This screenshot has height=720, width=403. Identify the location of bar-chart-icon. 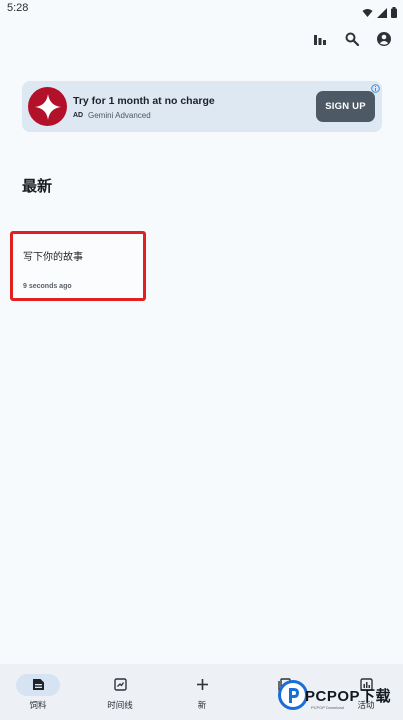
(320, 39).